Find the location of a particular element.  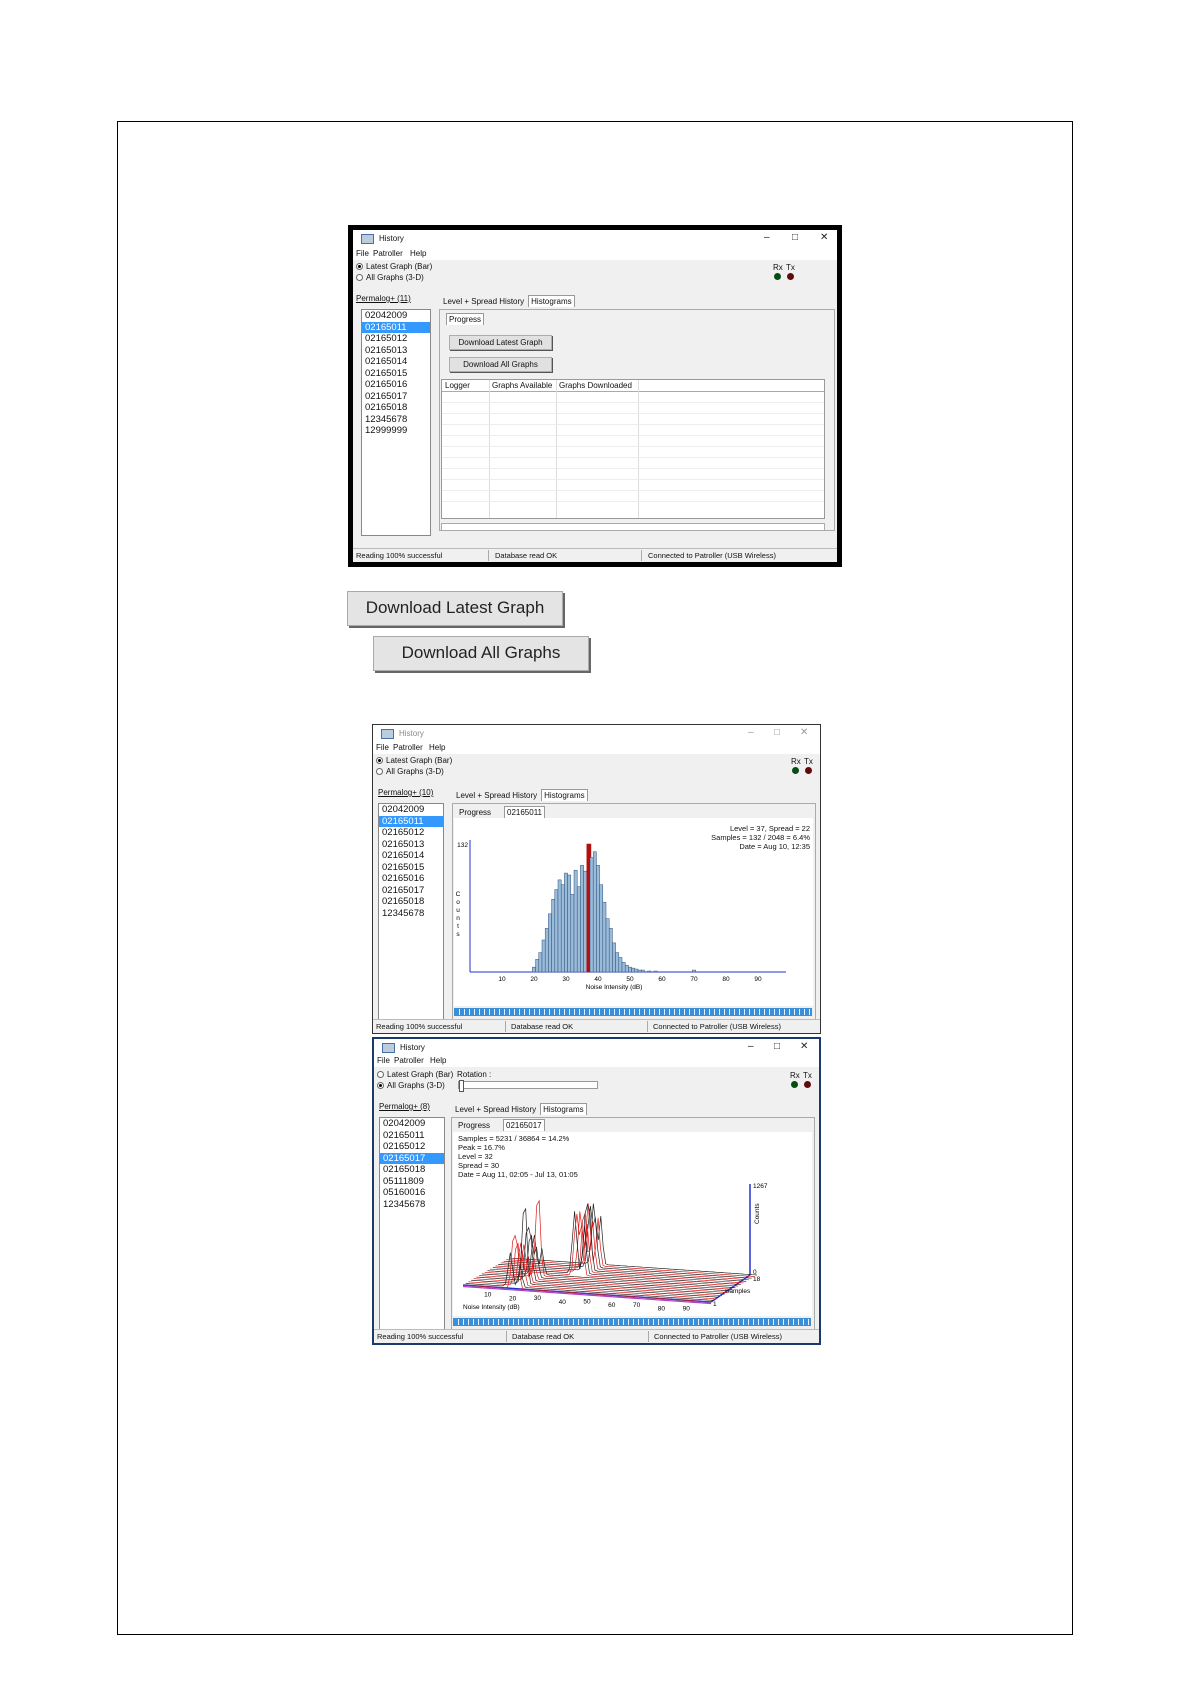

menu-bar: File Patroller Help is located at coordinates (595, 254).